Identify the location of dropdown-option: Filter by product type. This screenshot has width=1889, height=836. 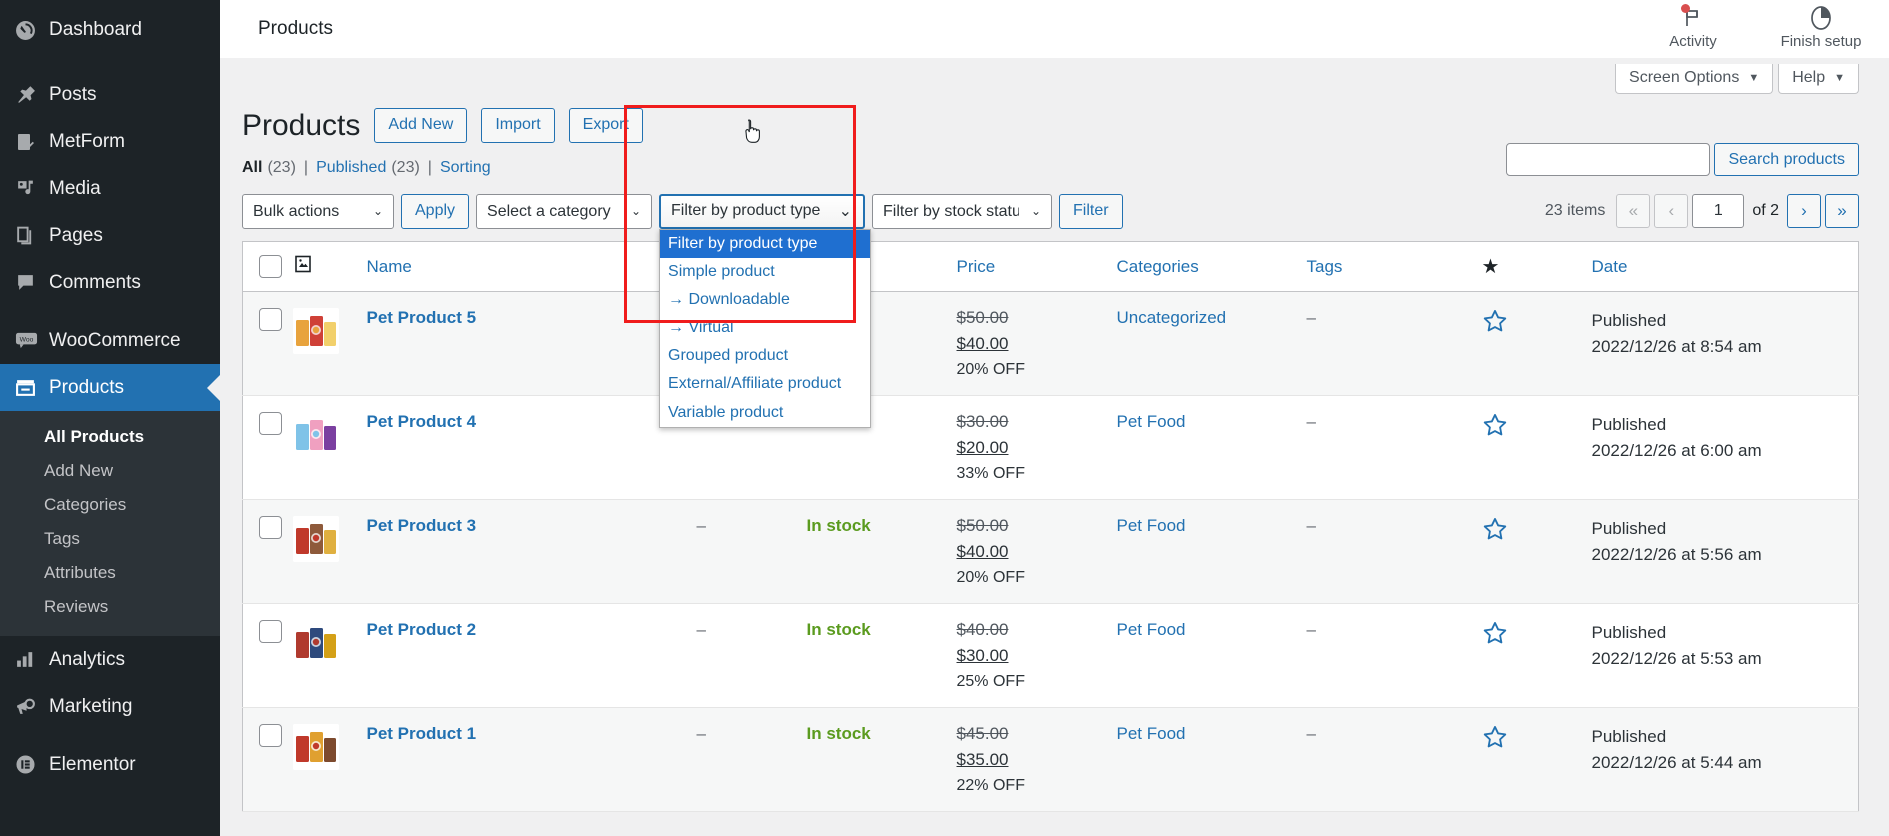
(765, 243).